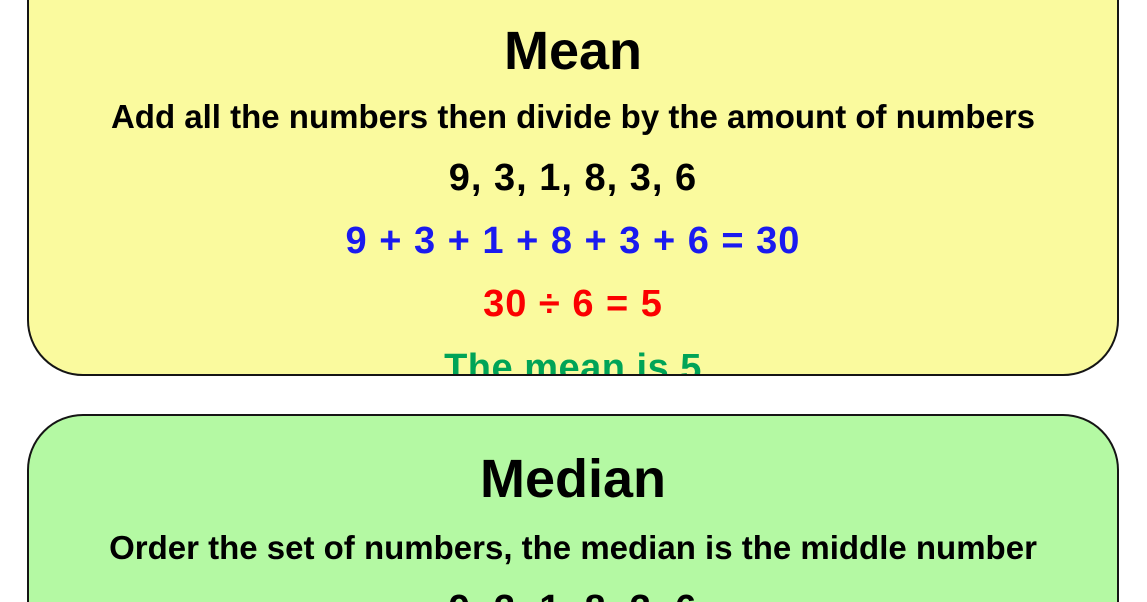  I want to click on mean-title-row: Mean, so click(573, 51).